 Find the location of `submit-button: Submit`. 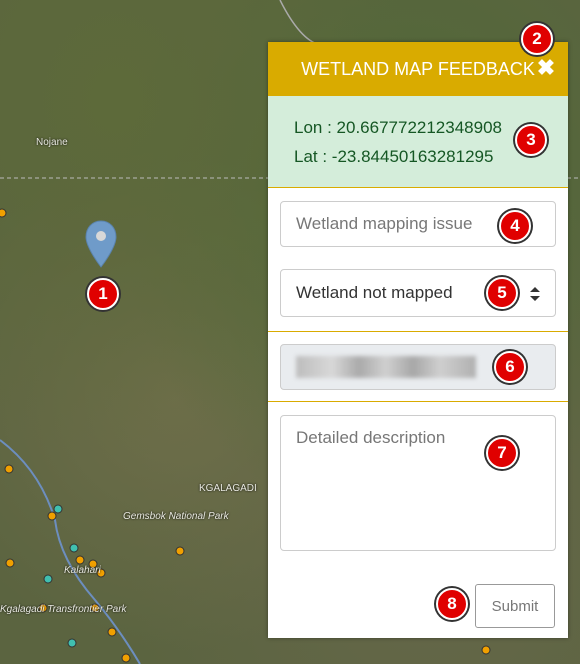

submit-button: Submit is located at coordinates (515, 606).